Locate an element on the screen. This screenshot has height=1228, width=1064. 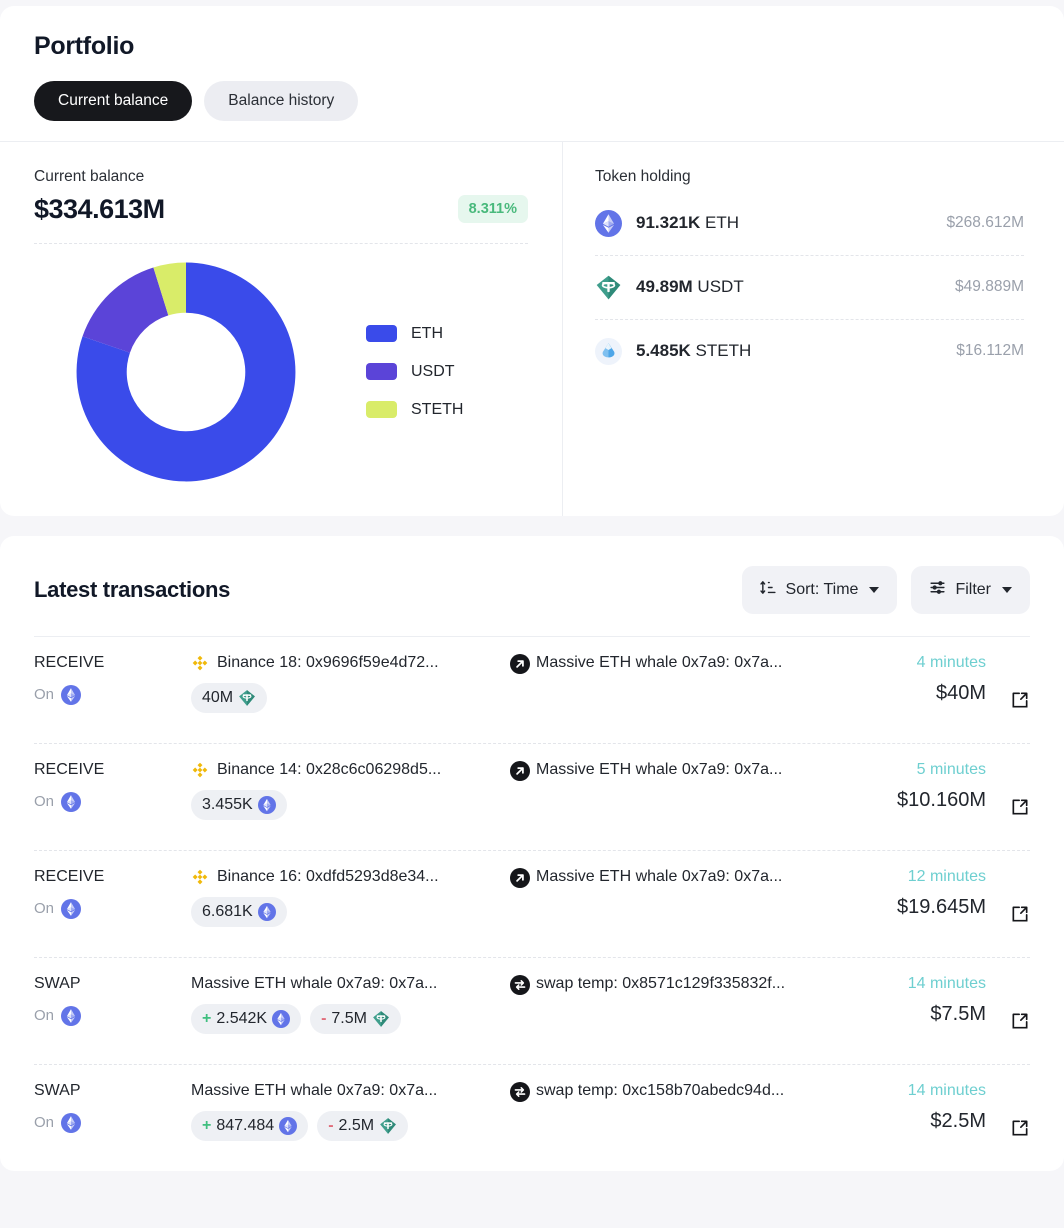
donut-slice-usdt is located at coordinates (125, 310).